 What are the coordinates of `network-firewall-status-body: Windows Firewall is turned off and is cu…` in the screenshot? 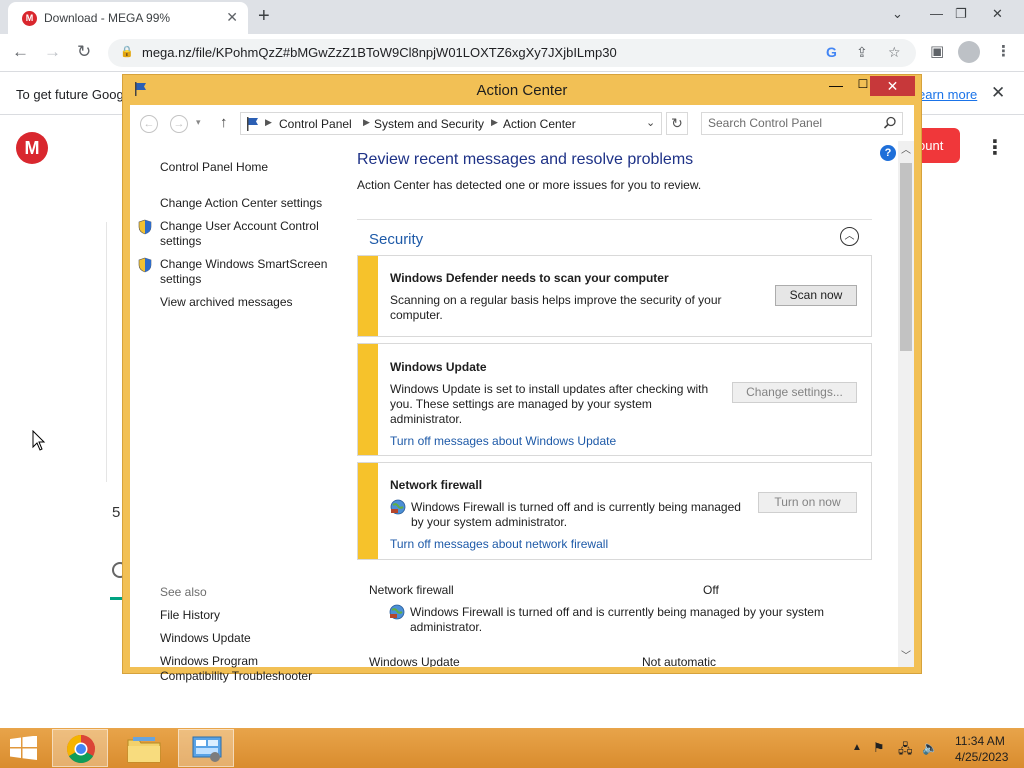 It's located at (617, 620).